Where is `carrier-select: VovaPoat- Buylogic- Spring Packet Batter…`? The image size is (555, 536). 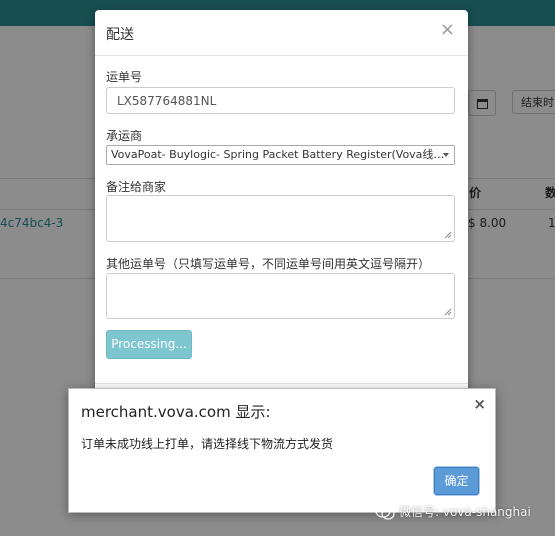
carrier-select: VovaPoat- Buylogic- Spring Packet Batter… is located at coordinates (280, 155).